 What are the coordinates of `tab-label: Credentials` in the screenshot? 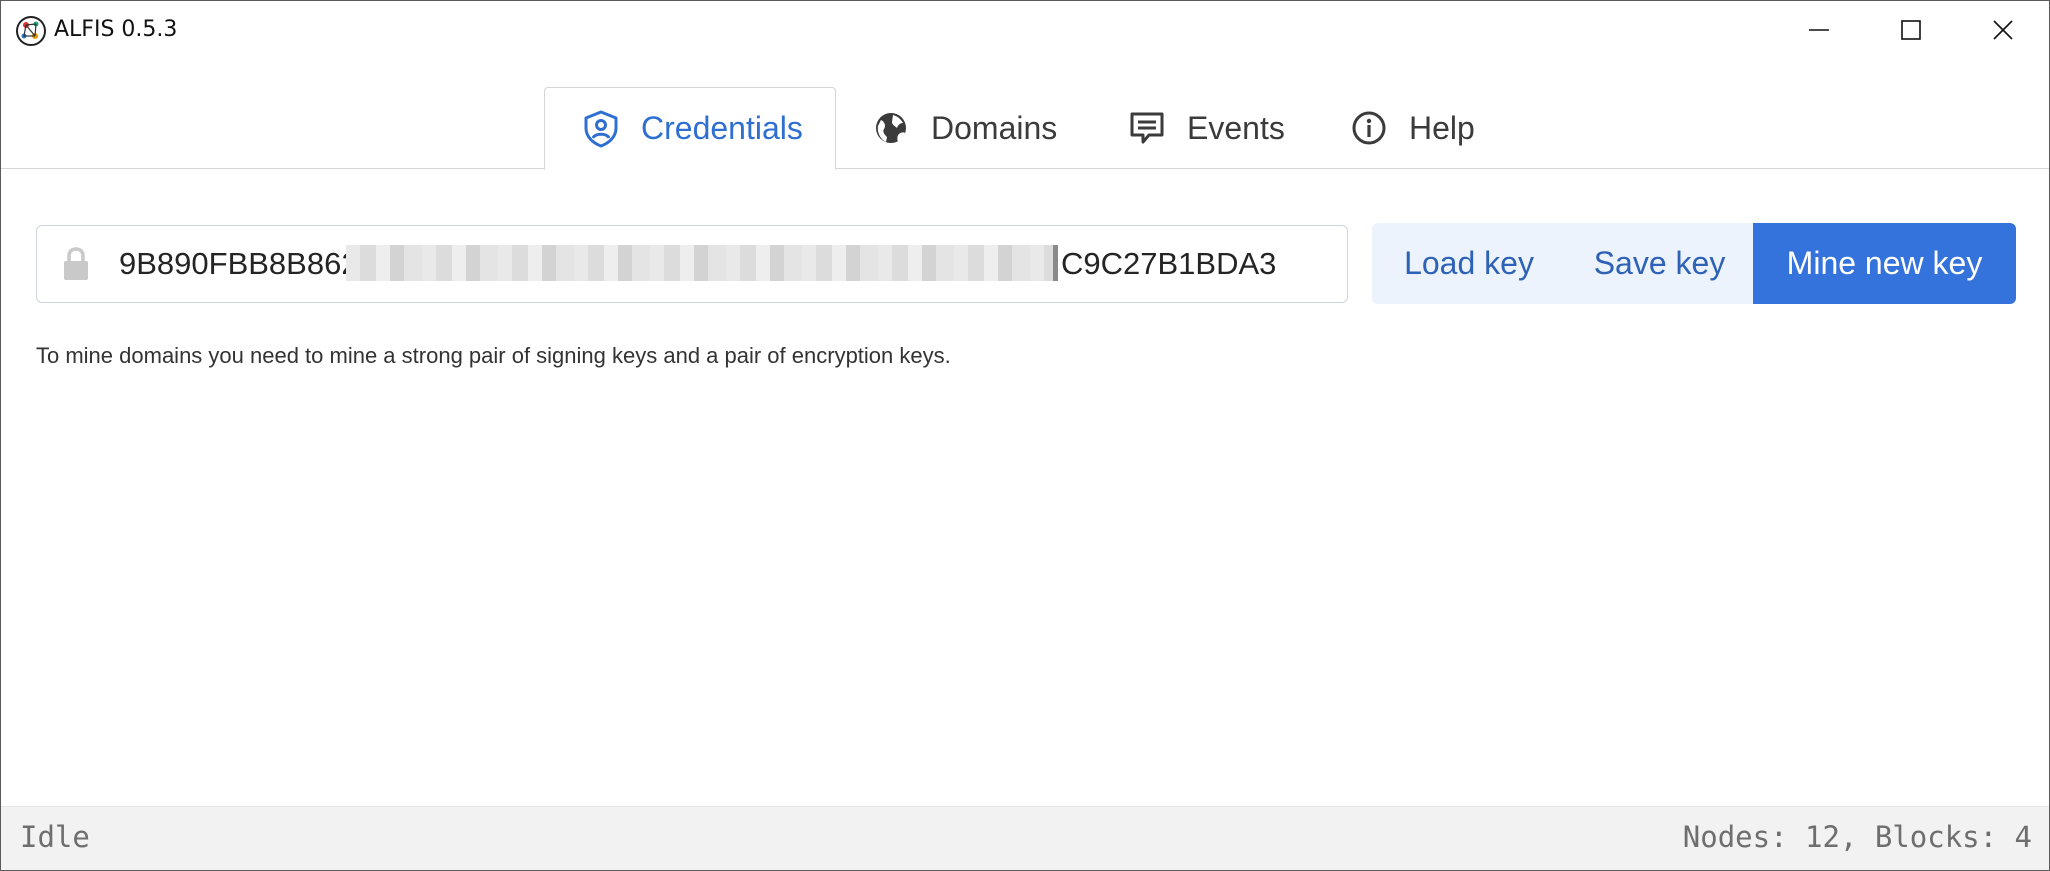 It's located at (722, 128).